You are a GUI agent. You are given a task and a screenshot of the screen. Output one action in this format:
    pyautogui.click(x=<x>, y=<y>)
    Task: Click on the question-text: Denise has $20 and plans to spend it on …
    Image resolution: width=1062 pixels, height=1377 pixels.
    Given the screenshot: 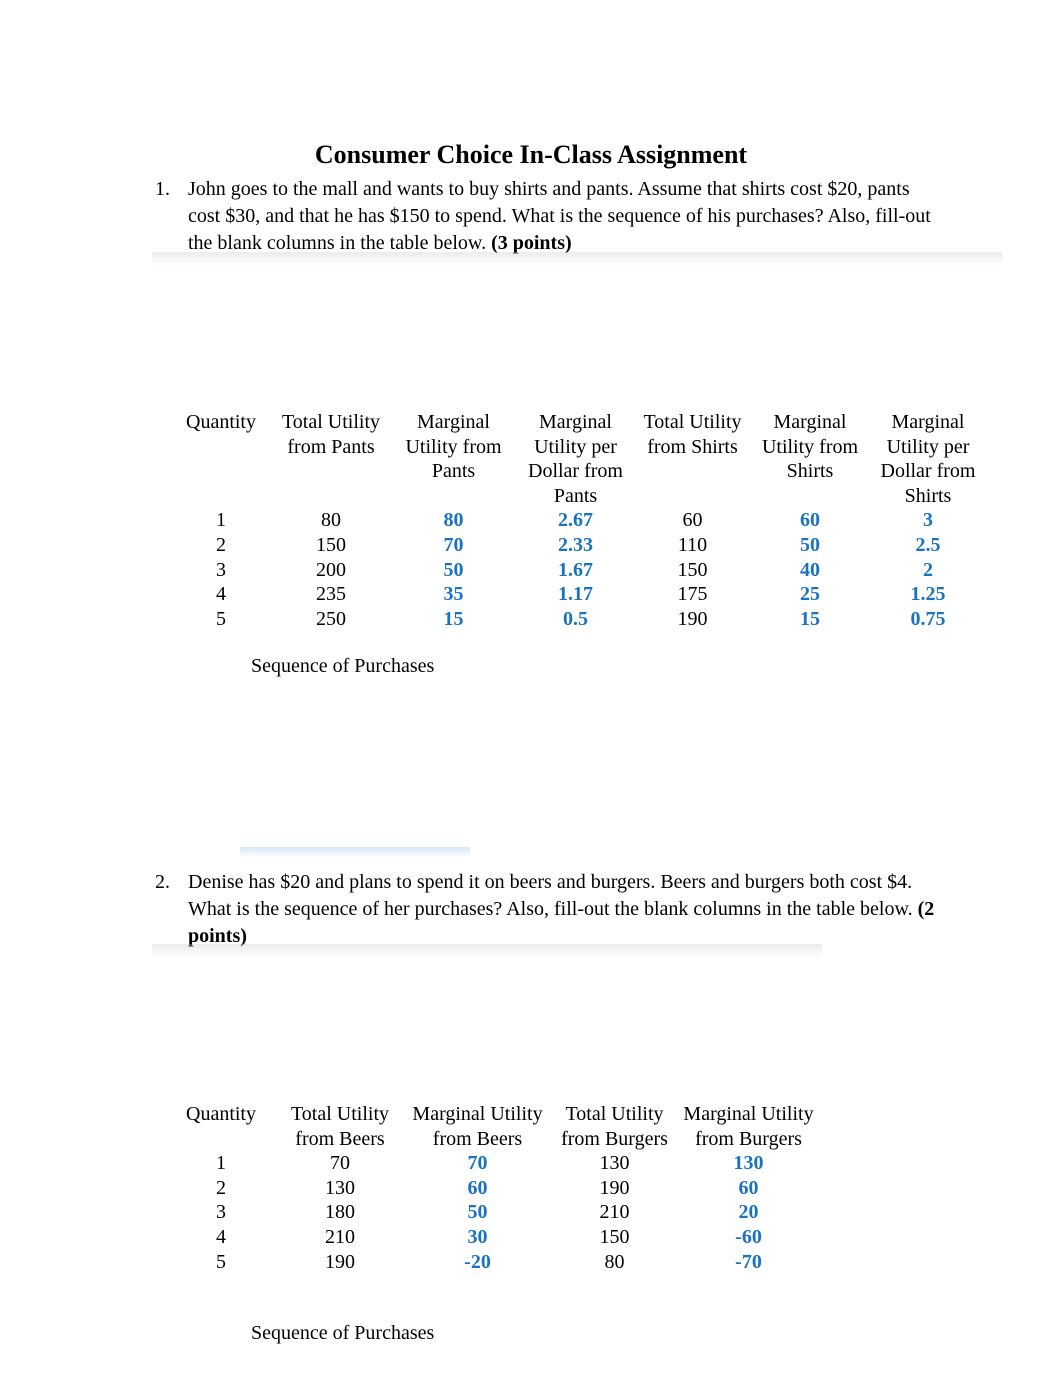 What is the action you would take?
    pyautogui.click(x=553, y=895)
    